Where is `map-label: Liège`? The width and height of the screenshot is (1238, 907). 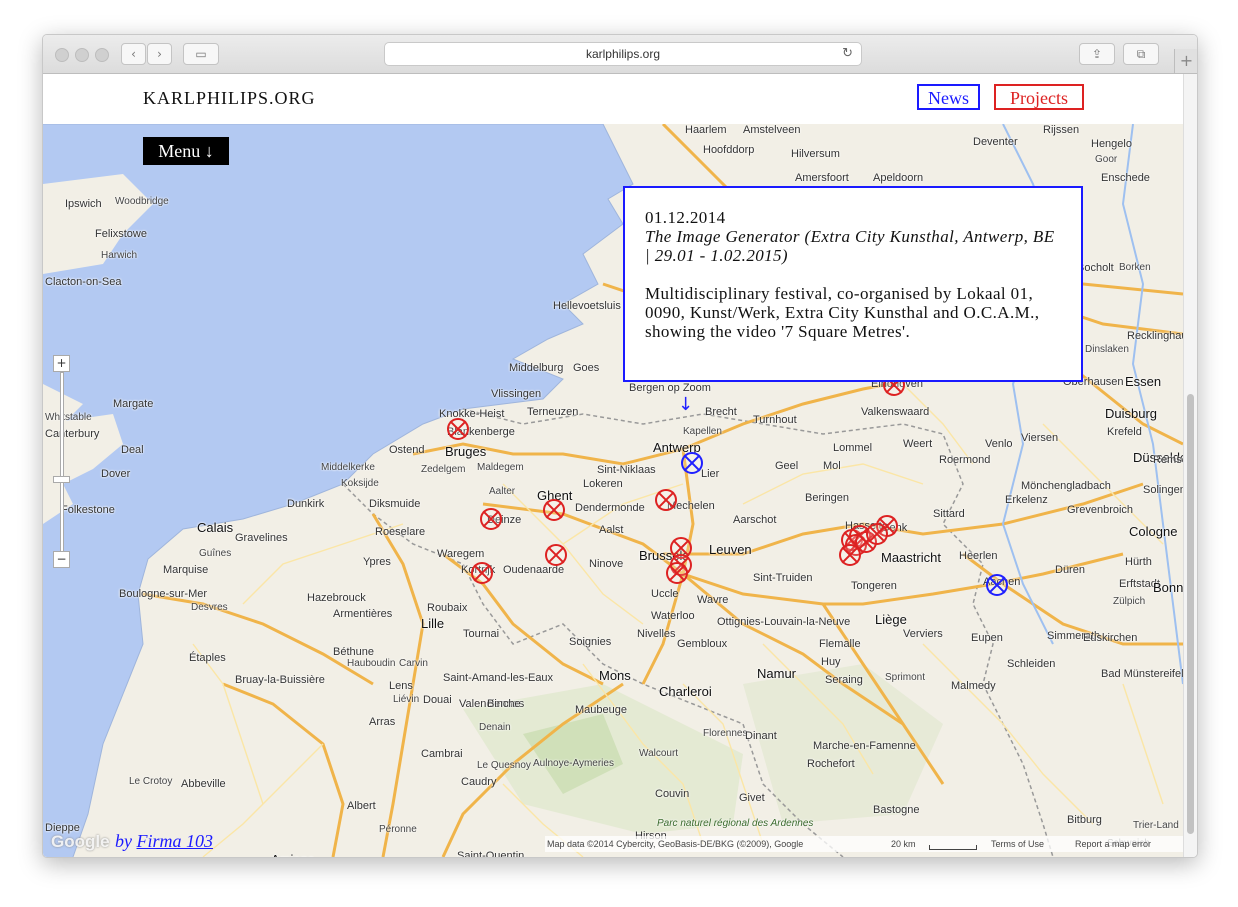
map-label: Liège is located at coordinates (891, 619).